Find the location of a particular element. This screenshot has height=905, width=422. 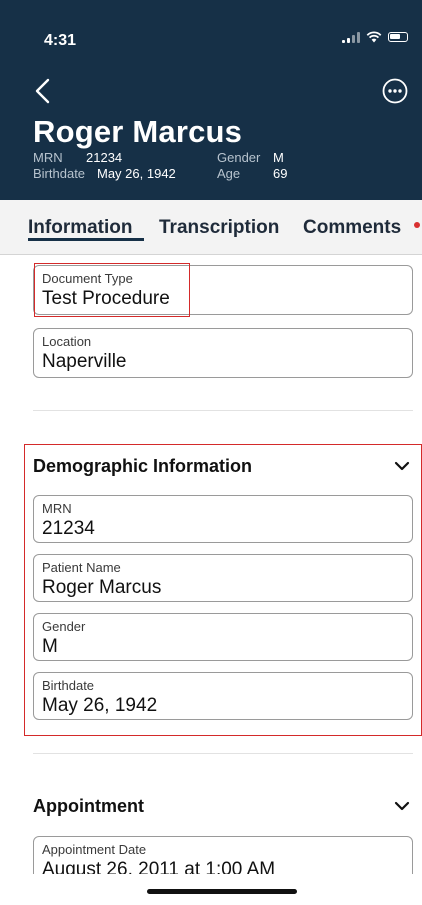

gender-value: M is located at coordinates (278, 157).